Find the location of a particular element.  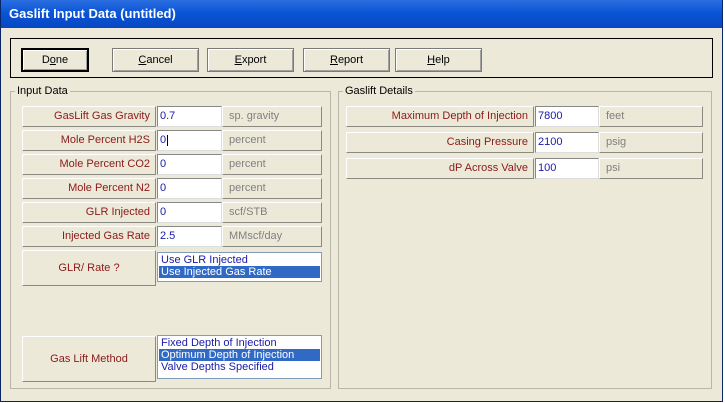

unit-casing-pressure: psig is located at coordinates (651, 142).